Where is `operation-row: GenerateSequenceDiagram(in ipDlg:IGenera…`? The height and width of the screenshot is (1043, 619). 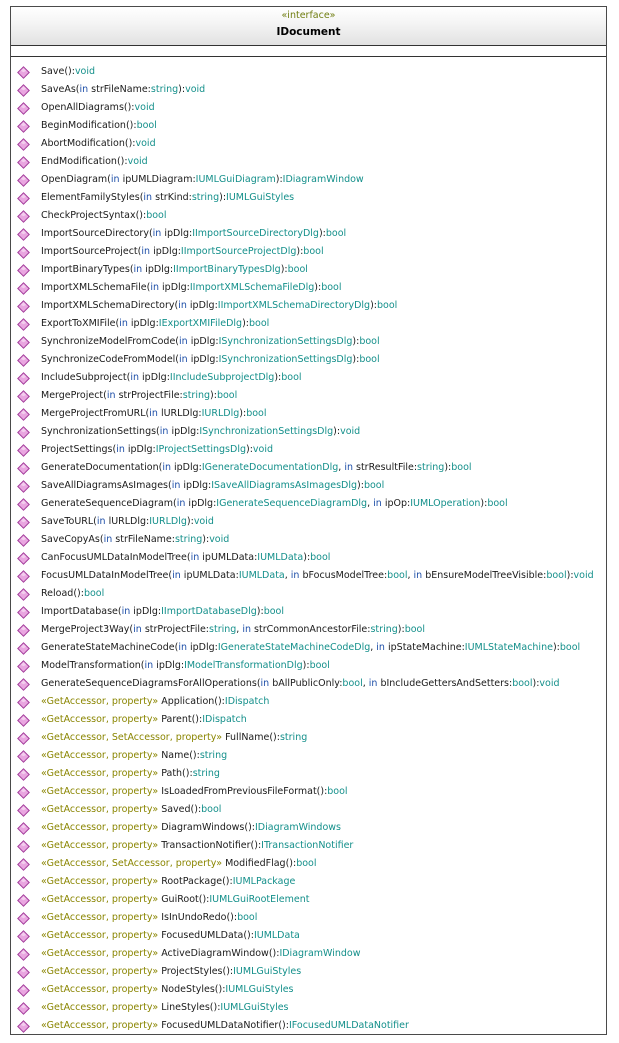 operation-row: GenerateSequenceDiagram(in ipDlg:IGenera… is located at coordinates (311, 504).